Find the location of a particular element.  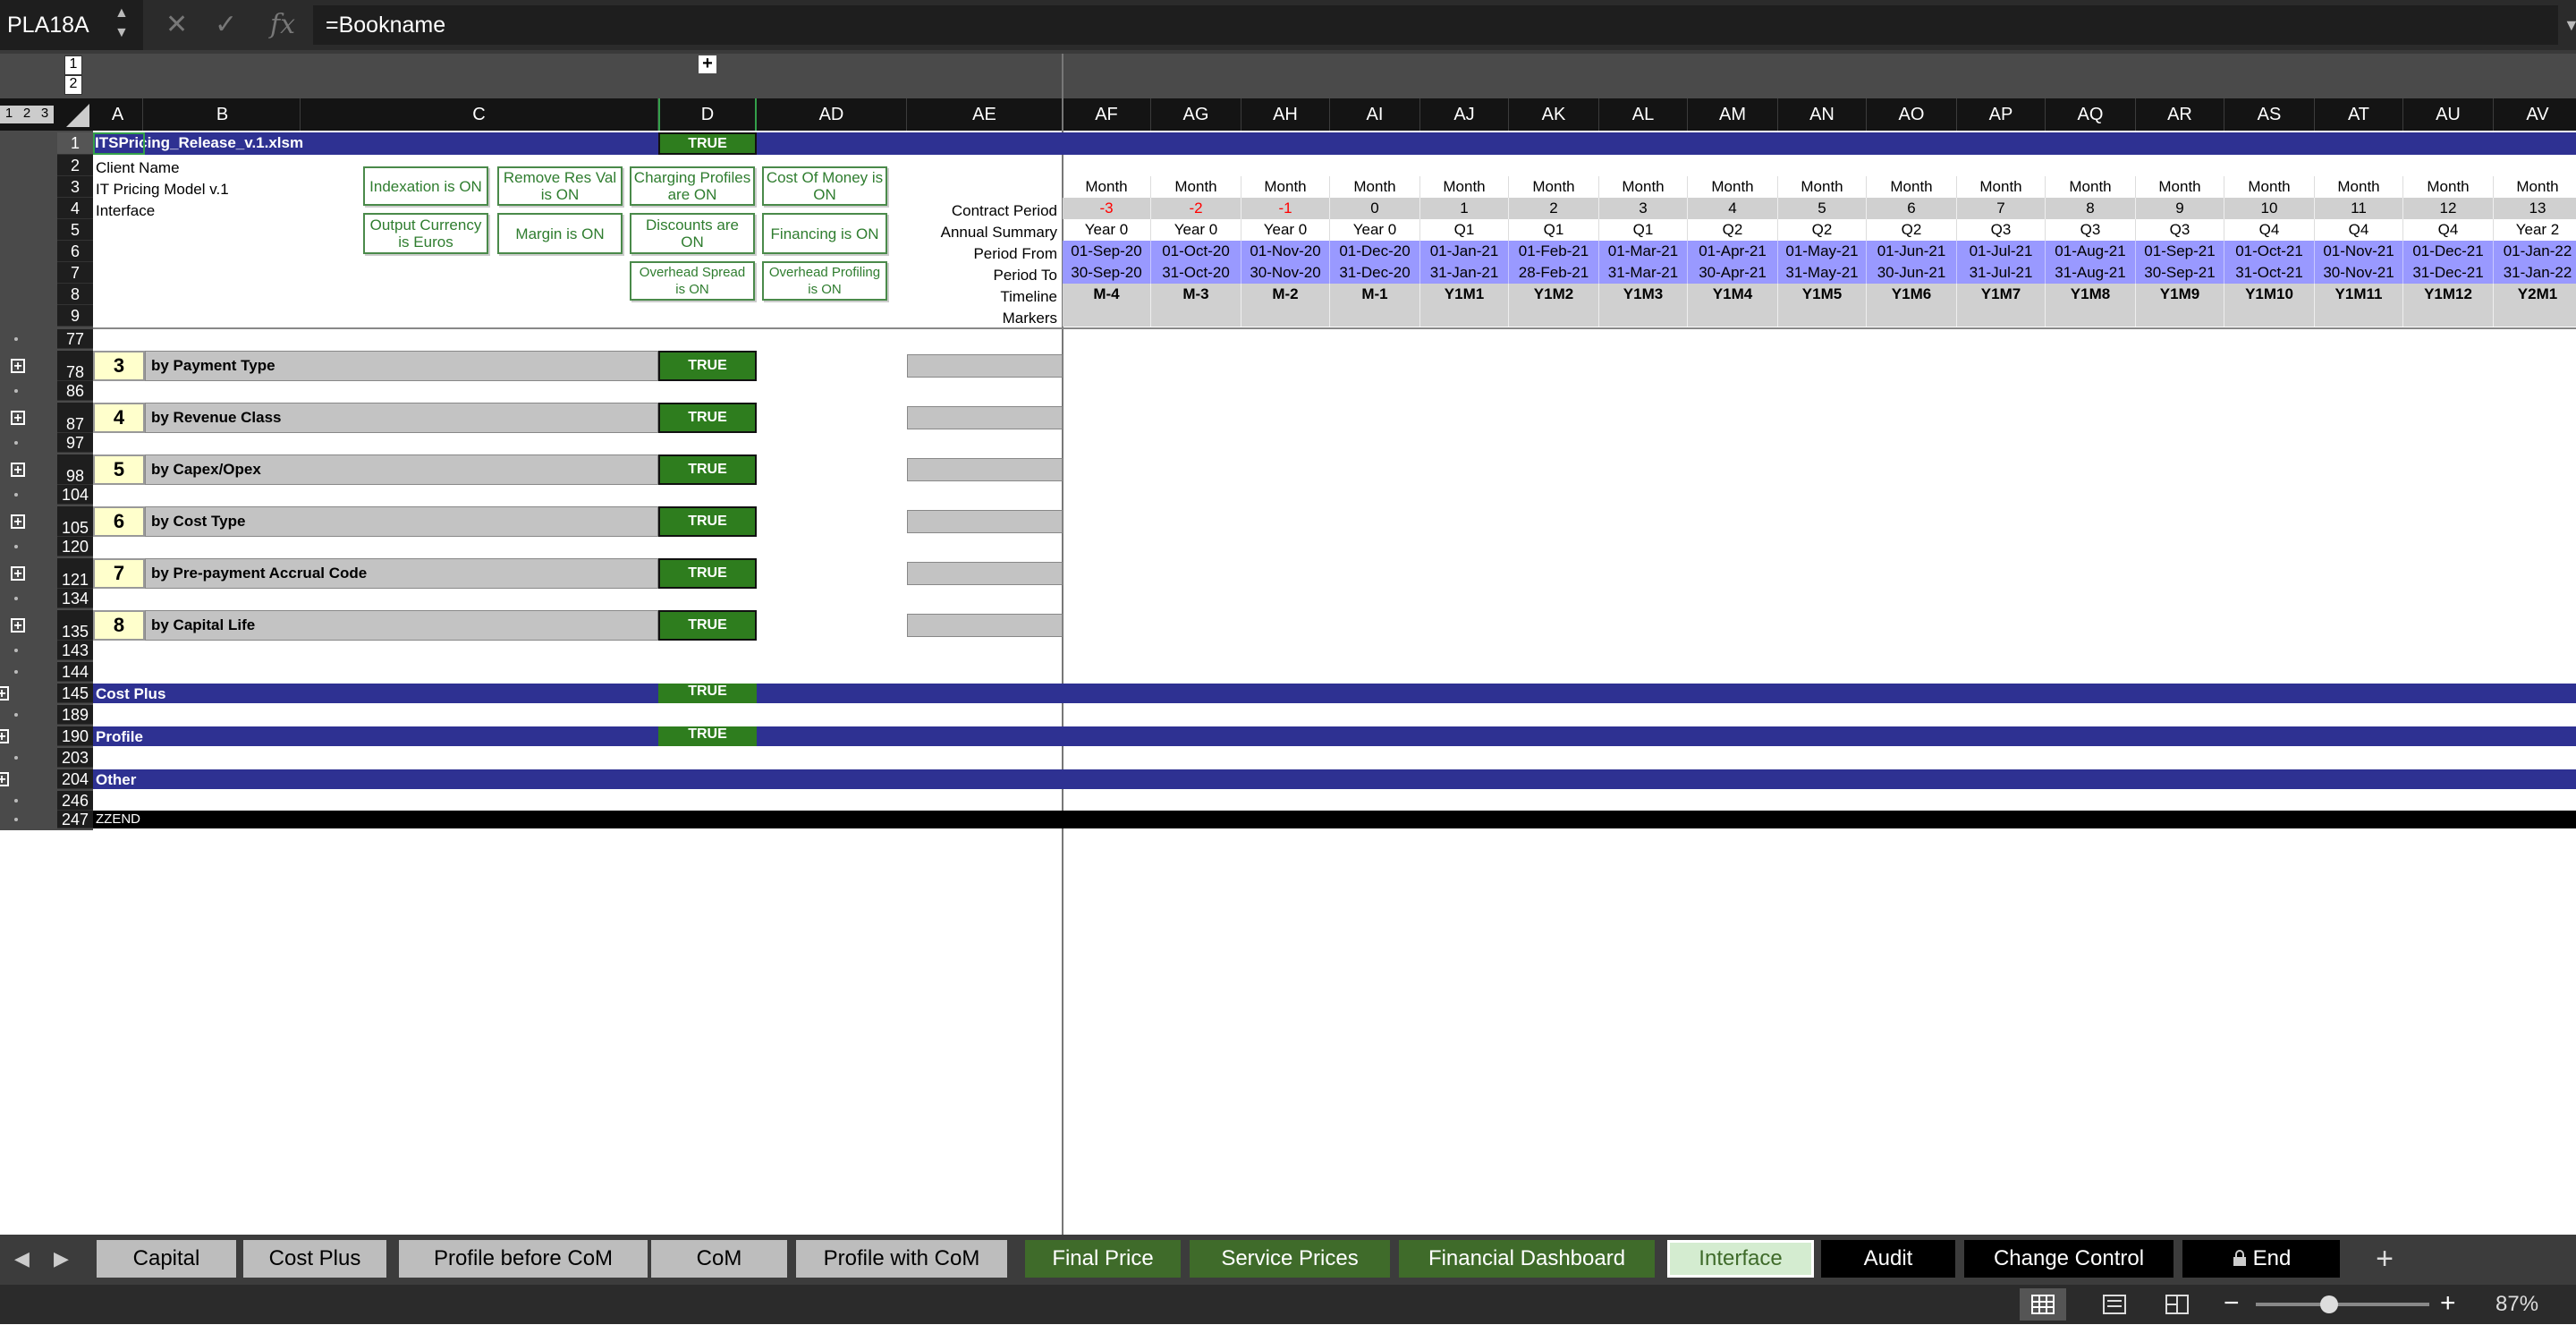

sheet-tab-interface: Interface is located at coordinates (1740, 1259).